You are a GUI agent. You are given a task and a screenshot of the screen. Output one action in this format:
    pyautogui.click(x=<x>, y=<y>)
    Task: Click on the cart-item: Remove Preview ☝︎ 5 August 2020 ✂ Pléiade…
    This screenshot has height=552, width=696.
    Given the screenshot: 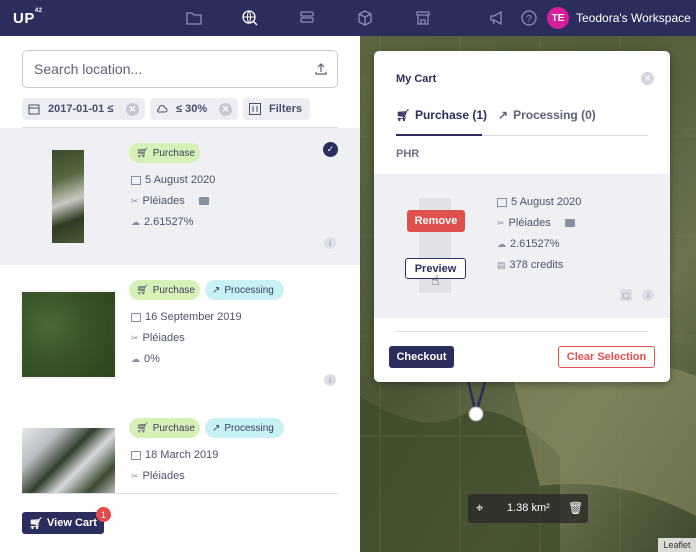 What is the action you would take?
    pyautogui.click(x=522, y=246)
    